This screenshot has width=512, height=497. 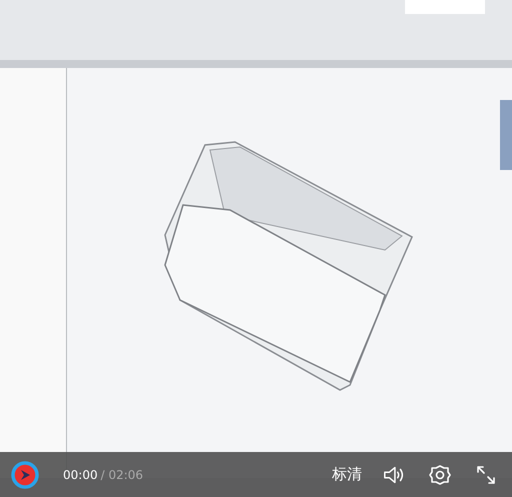 What do you see at coordinates (122, 475) in the screenshot?
I see `duration: / 02:06` at bounding box center [122, 475].